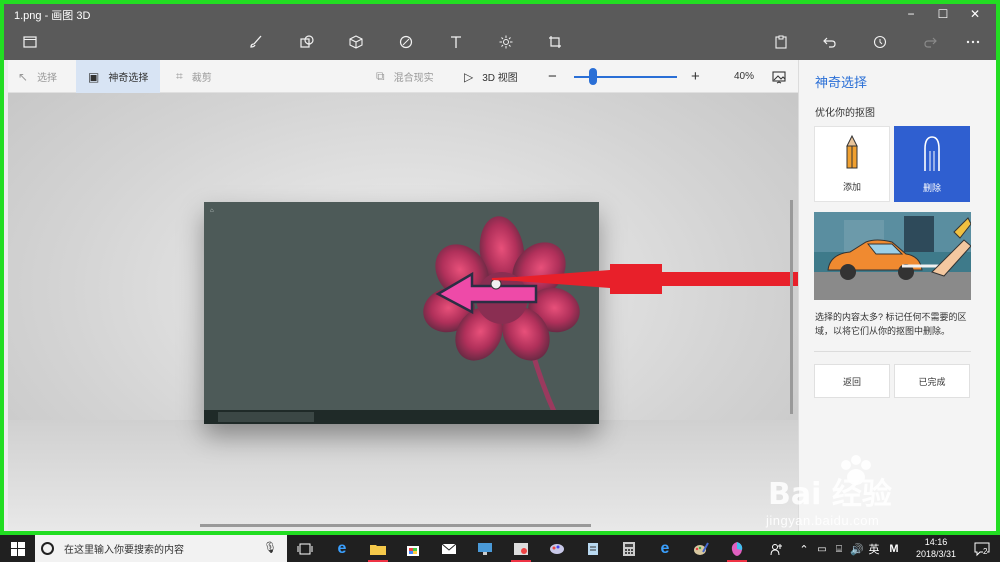  What do you see at coordinates (124, 550) in the screenshot?
I see `search-placeholder: 在这里输入你要搜索的内容` at bounding box center [124, 550].